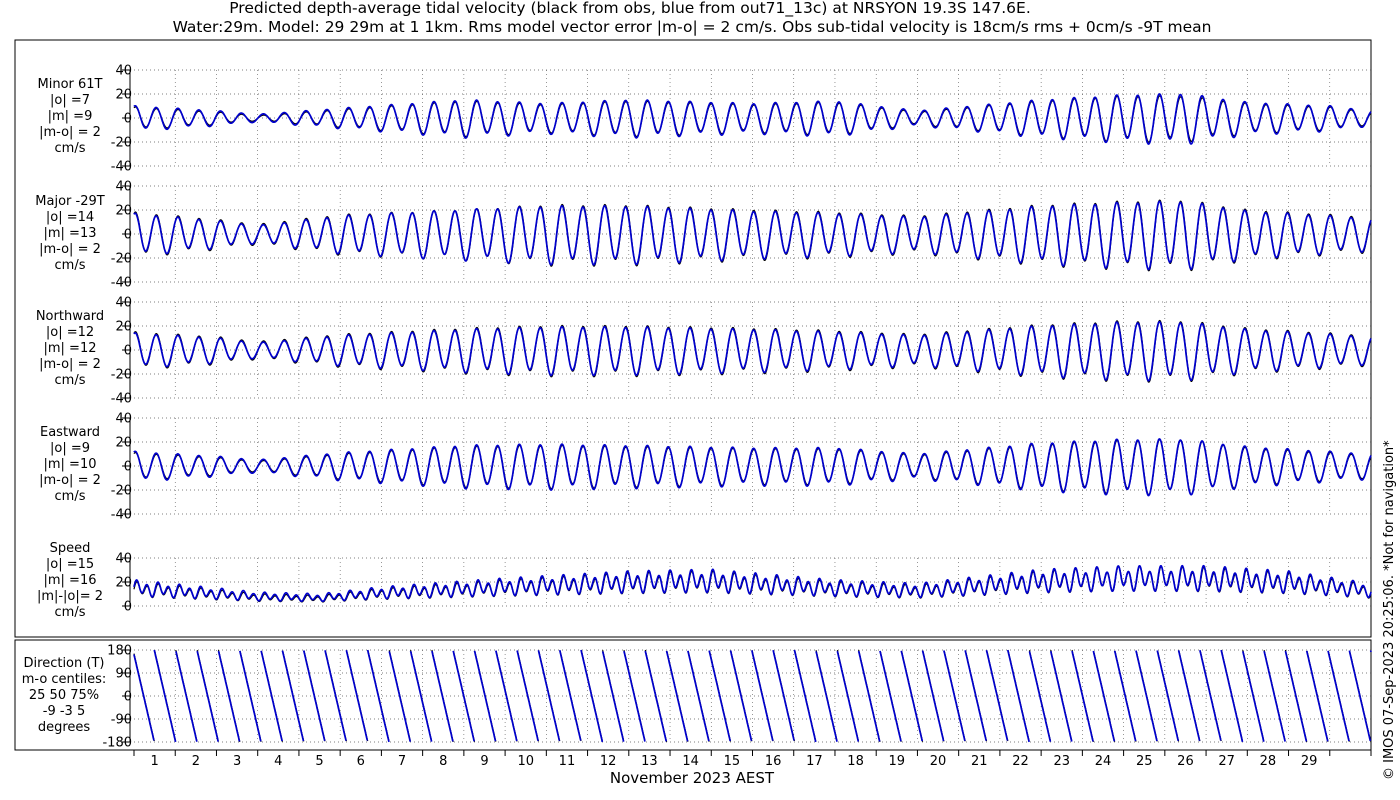  Describe the element at coordinates (196, 761) in the screenshot. I see `x-tick-label: 2` at that location.